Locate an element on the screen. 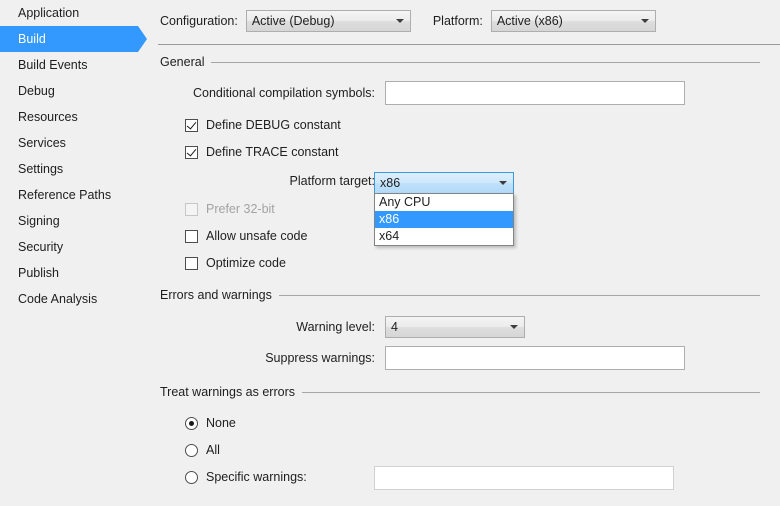 The width and height of the screenshot is (780, 506). platform-target-select: x86 is located at coordinates (444, 183).